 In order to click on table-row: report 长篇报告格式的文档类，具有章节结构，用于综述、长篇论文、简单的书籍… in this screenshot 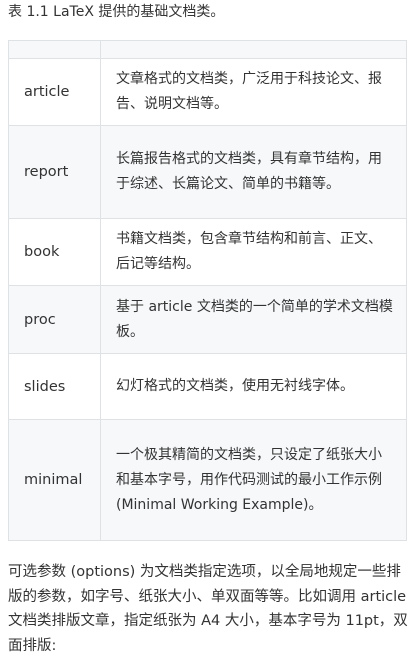, I will do `click(207, 172)`.